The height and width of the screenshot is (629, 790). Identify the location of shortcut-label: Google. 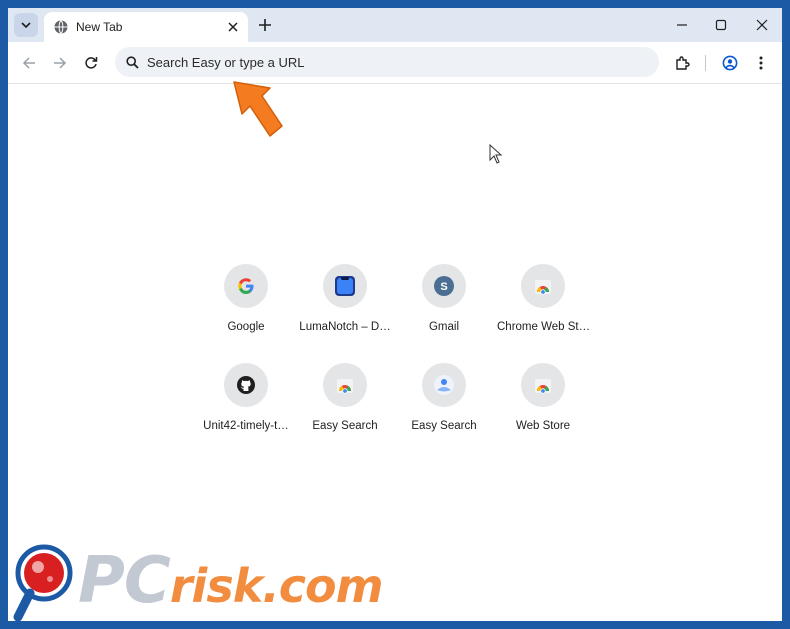
(246, 327).